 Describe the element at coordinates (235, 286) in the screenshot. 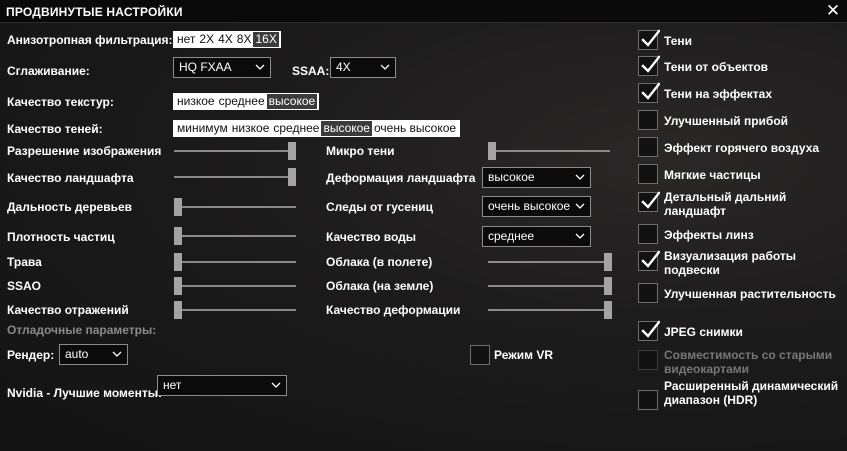

I see `ssao-slider` at that location.